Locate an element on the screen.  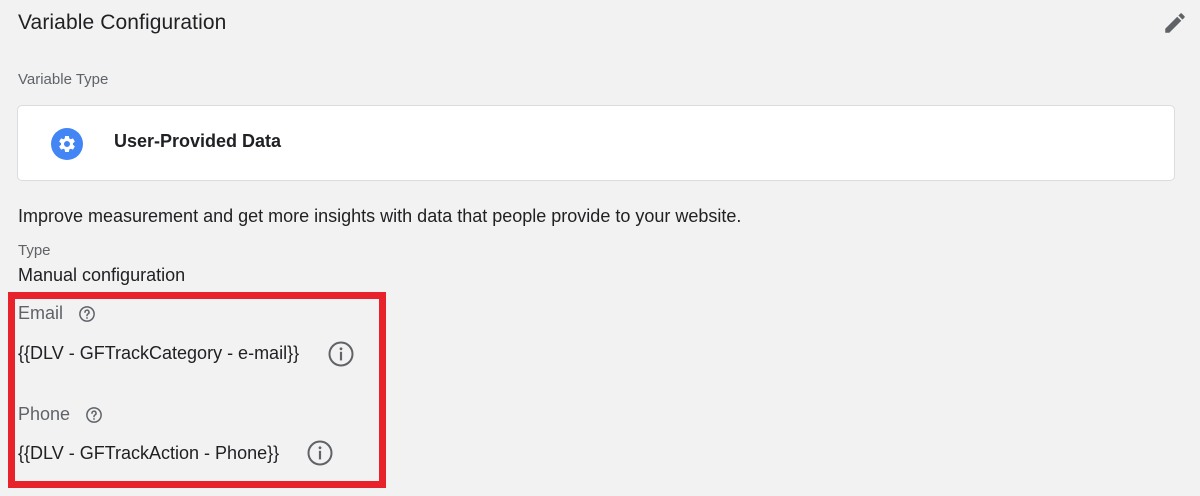
type-value: Manual configuration is located at coordinates (102, 275).